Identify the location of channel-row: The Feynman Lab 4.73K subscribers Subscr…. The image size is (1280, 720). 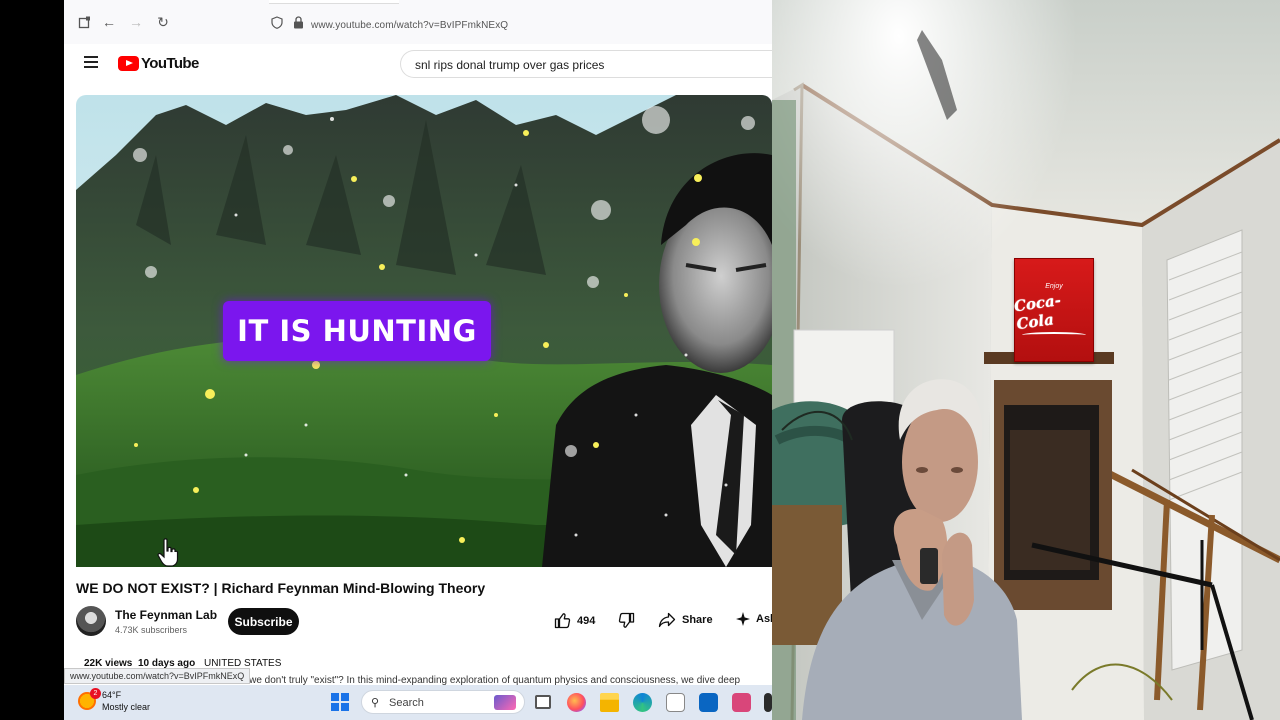
(424, 622).